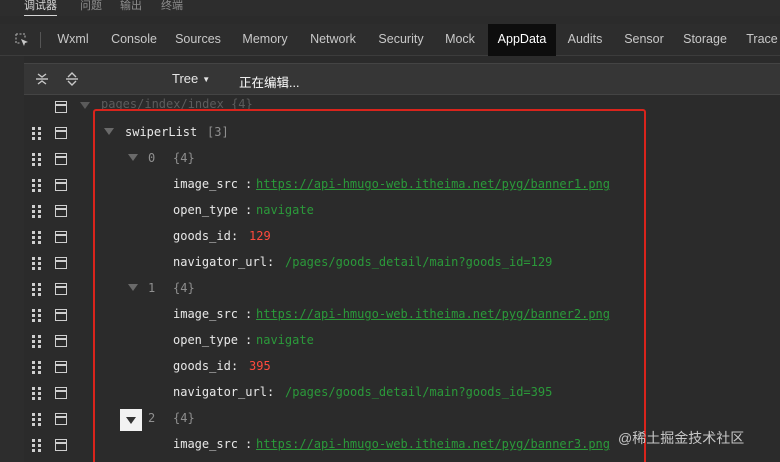  Describe the element at coordinates (73, 40) in the screenshot. I see `tab-wxml: Wxml` at that location.